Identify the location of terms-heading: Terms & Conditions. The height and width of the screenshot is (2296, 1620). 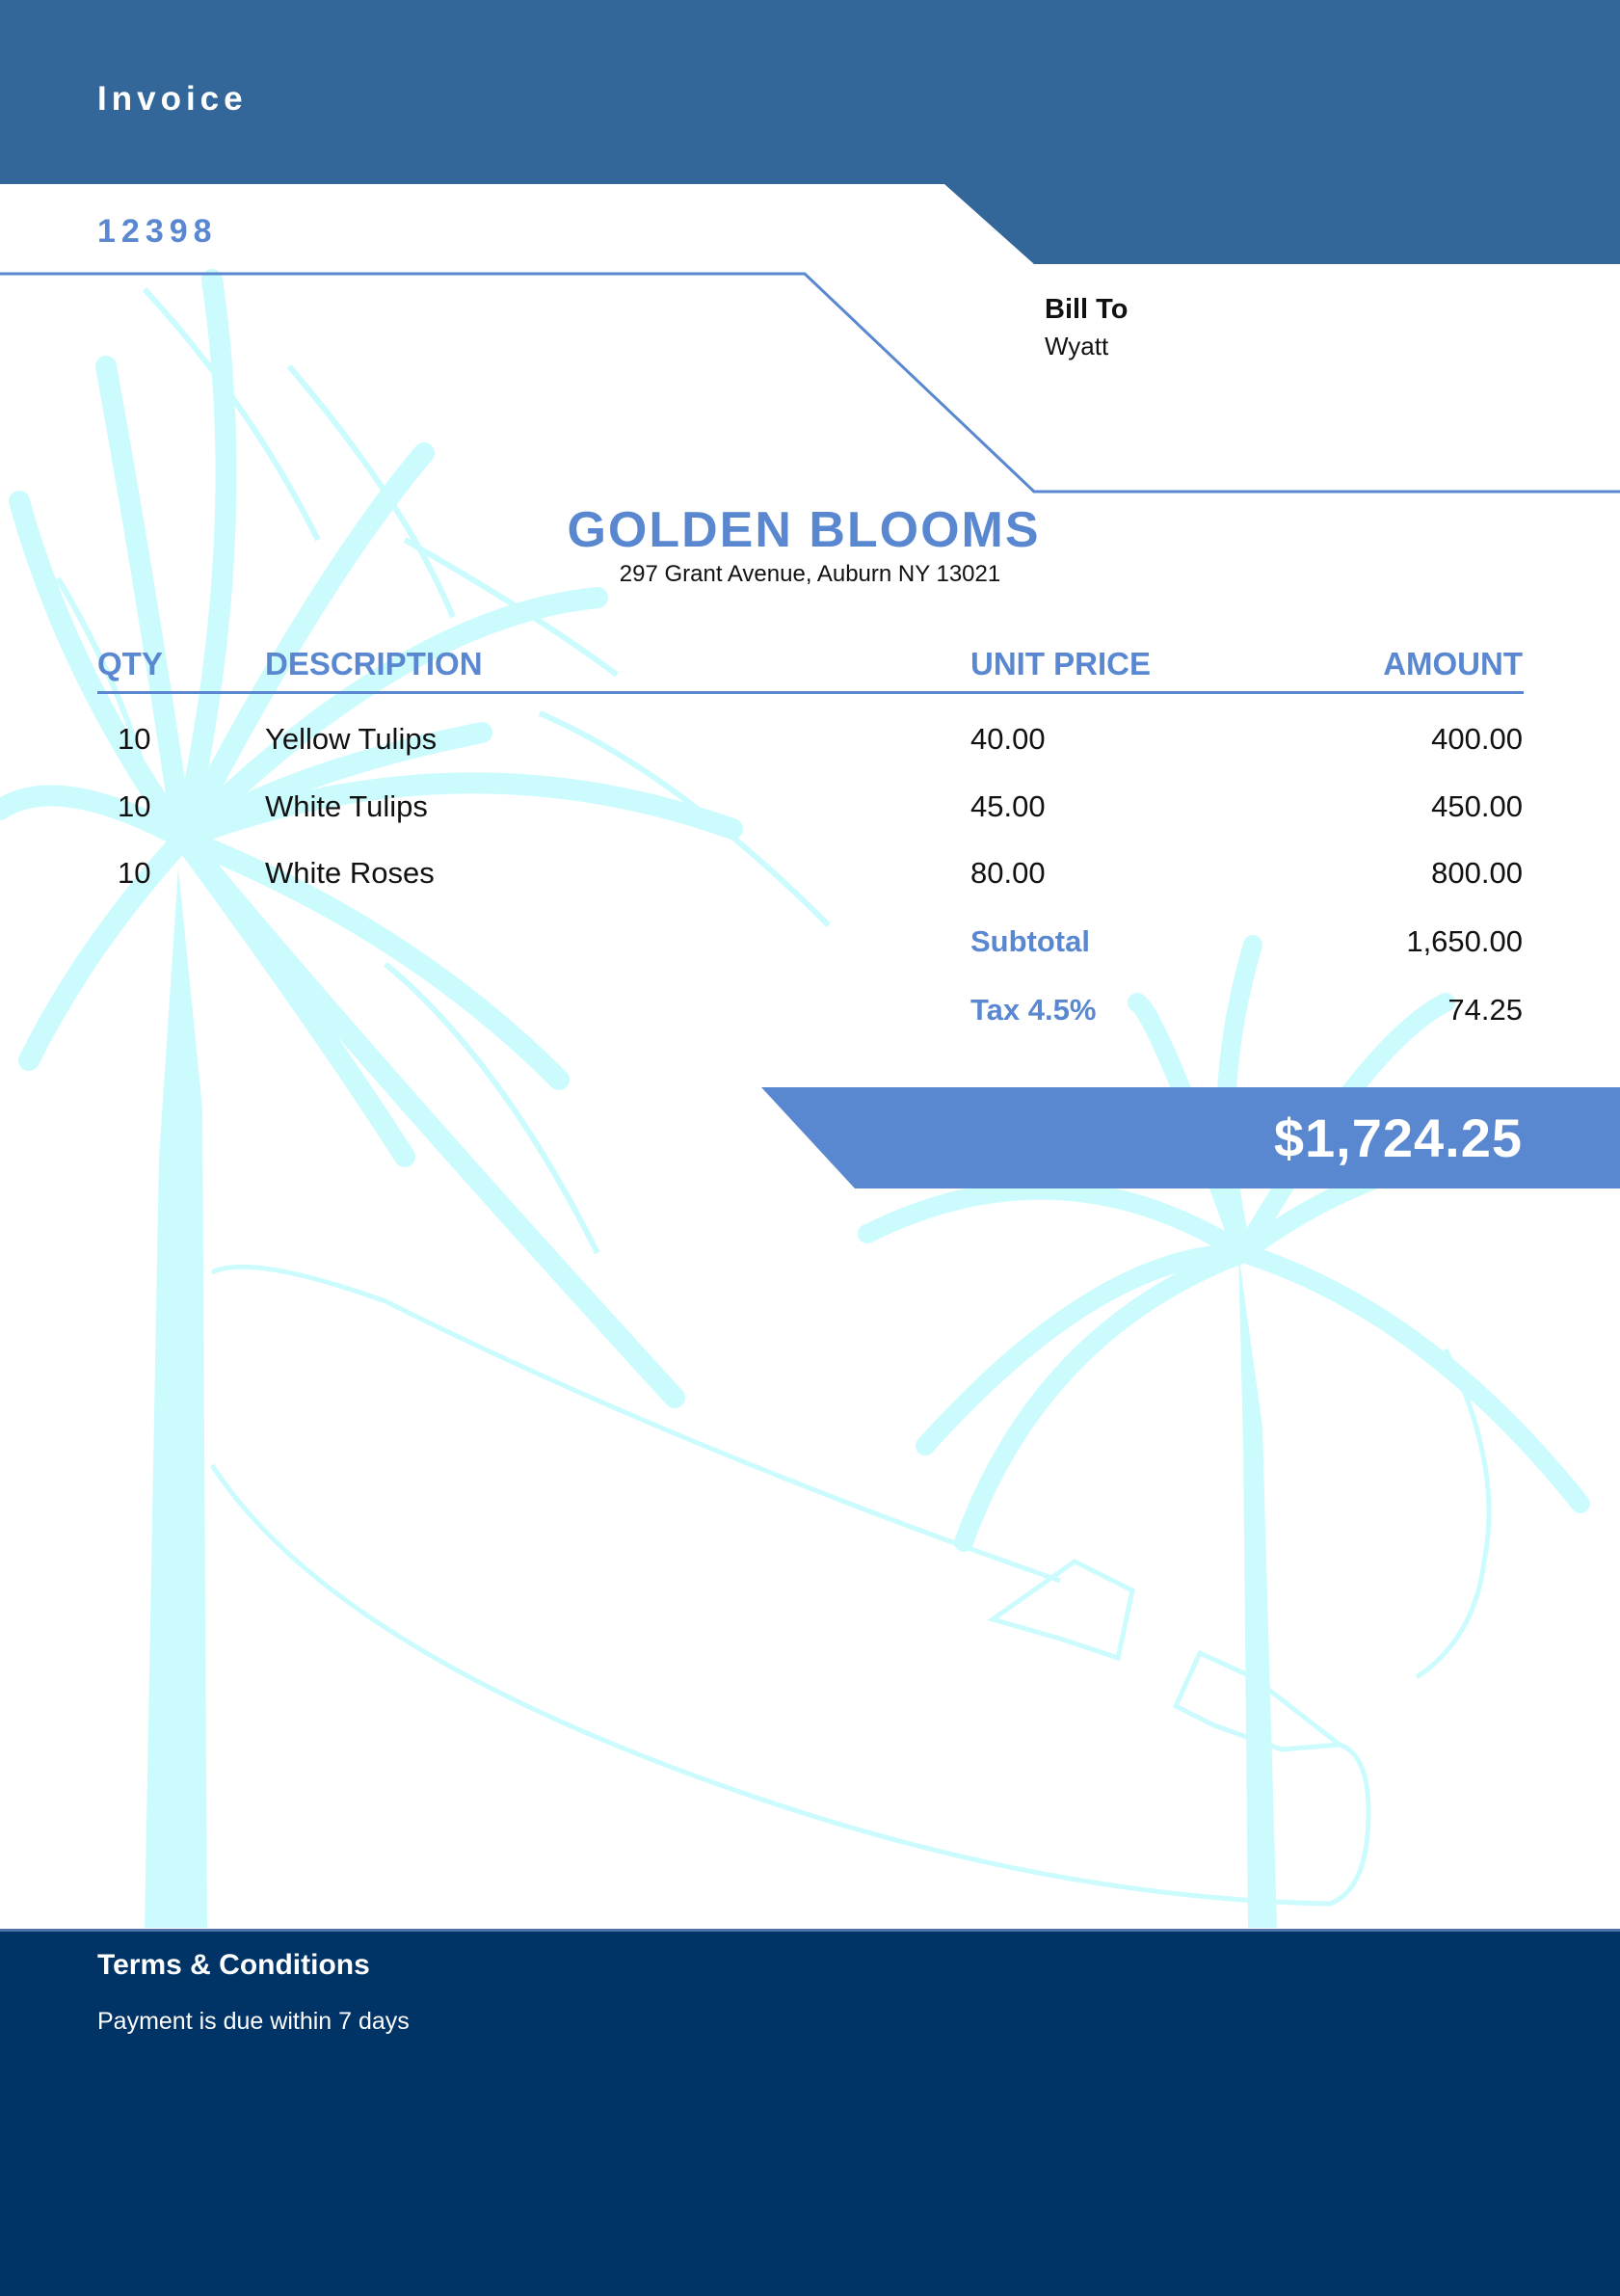
(233, 1965).